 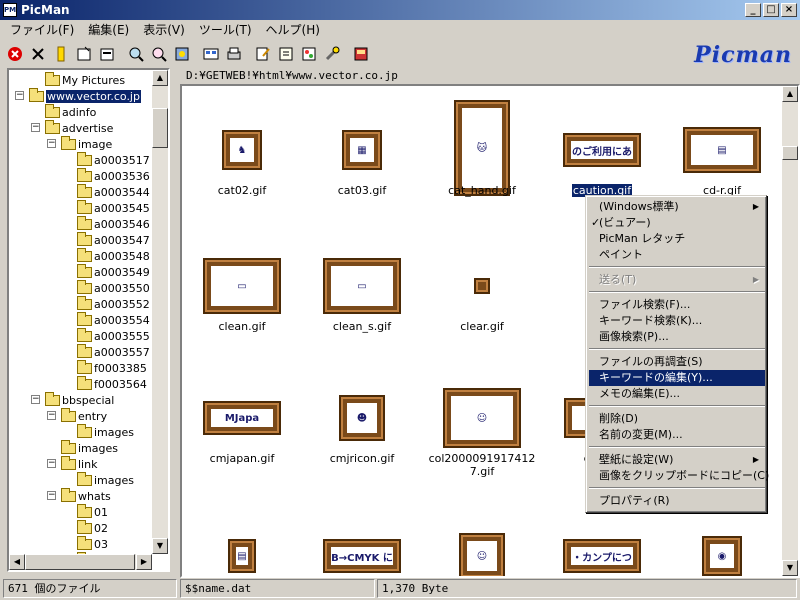 I want to click on thumbnail-item: ☺, so click(x=482, y=534).